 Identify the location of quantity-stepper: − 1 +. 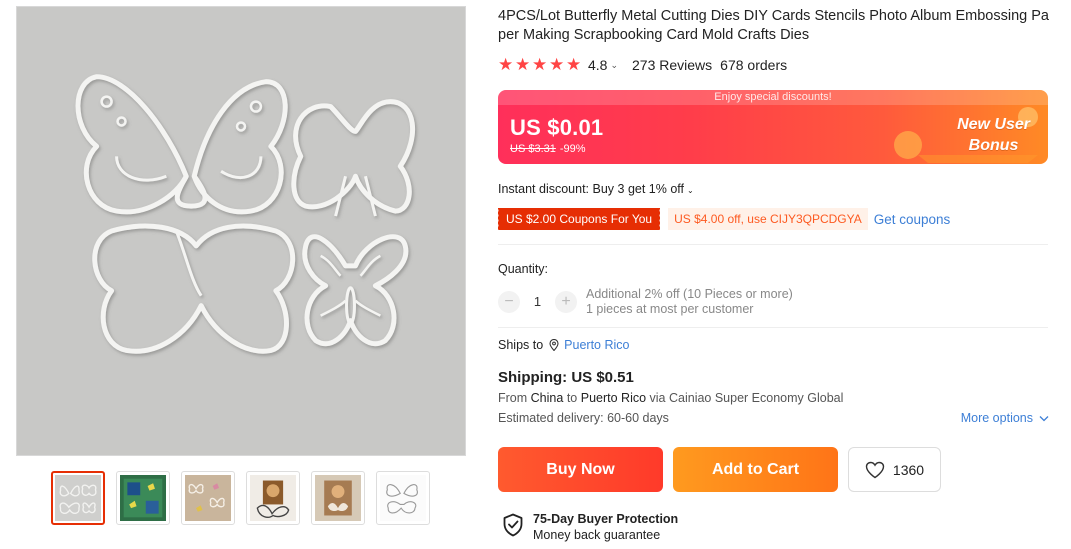
(538, 302).